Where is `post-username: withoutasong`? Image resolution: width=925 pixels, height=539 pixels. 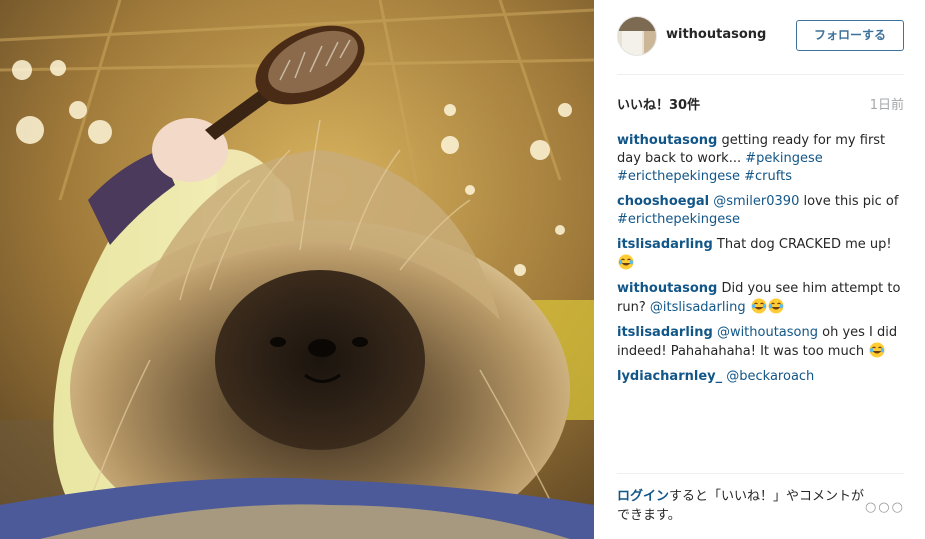
post-username: withoutasong is located at coordinates (716, 34).